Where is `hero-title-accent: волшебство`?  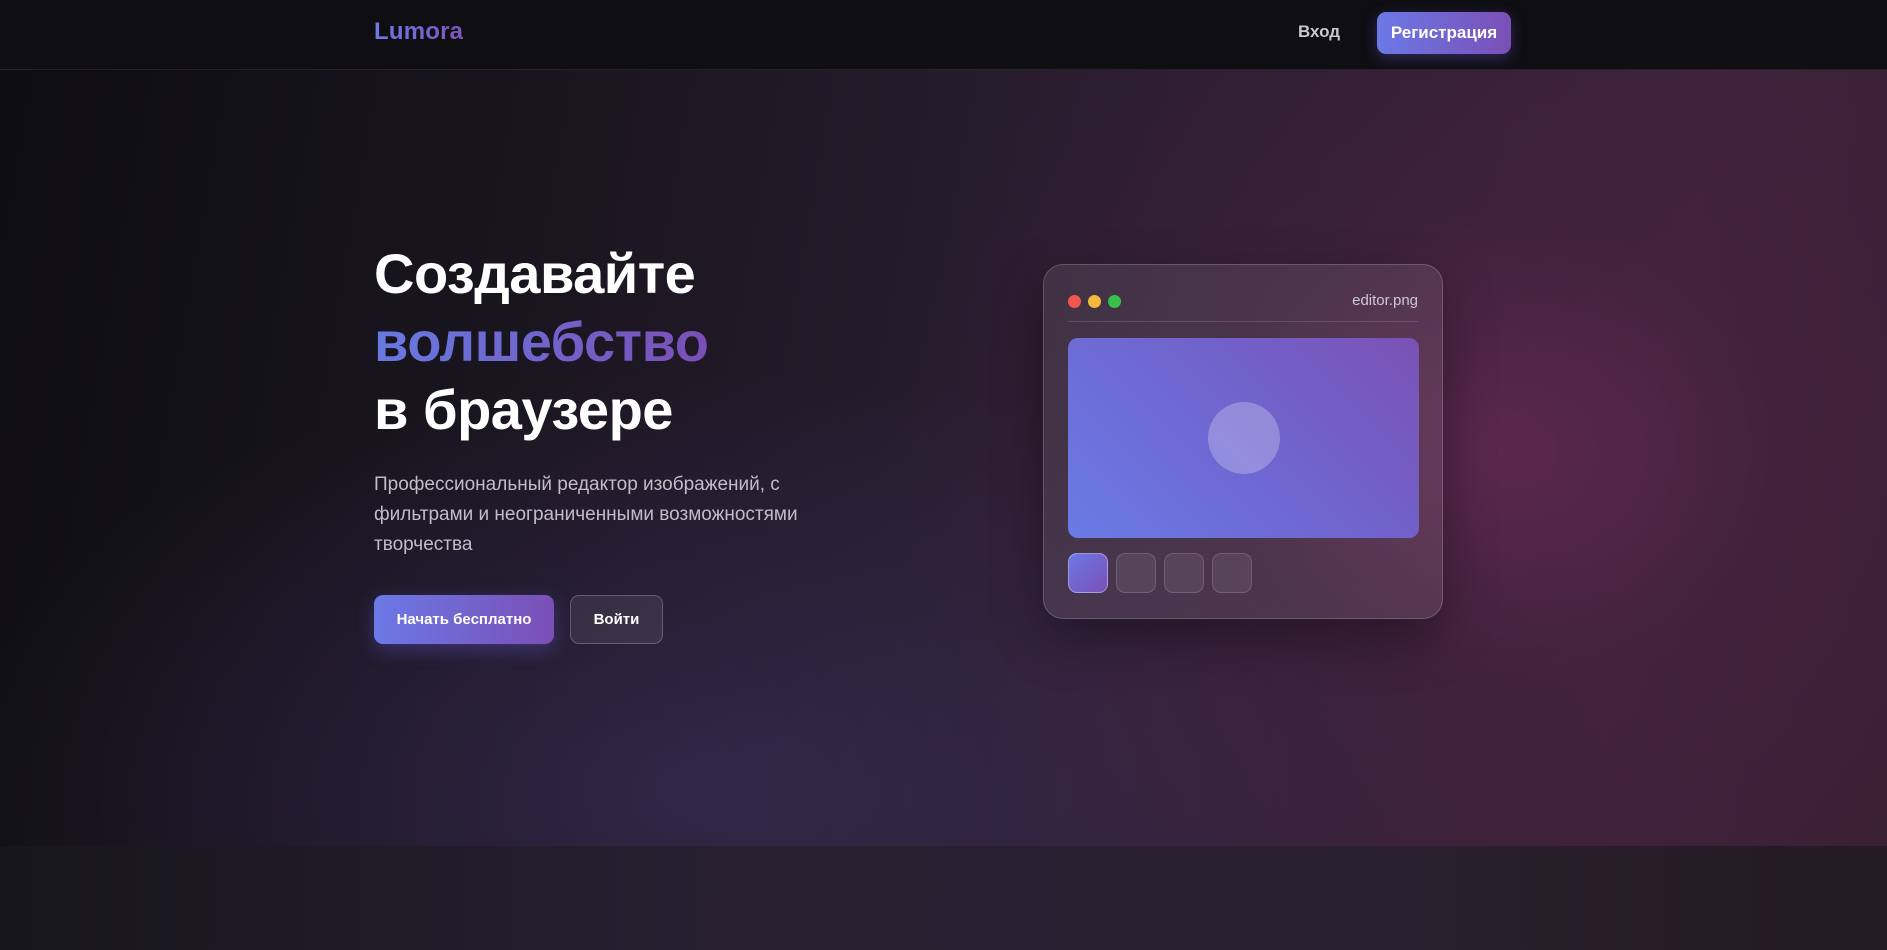 hero-title-accent: волшебство is located at coordinates (541, 342).